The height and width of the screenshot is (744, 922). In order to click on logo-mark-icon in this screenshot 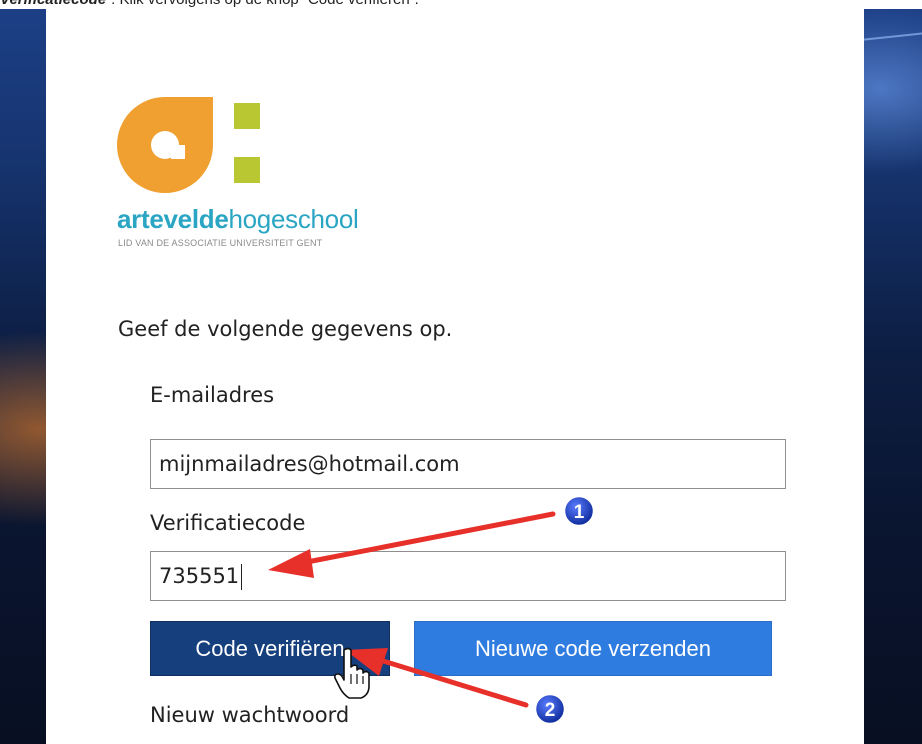, I will do `click(188, 145)`.